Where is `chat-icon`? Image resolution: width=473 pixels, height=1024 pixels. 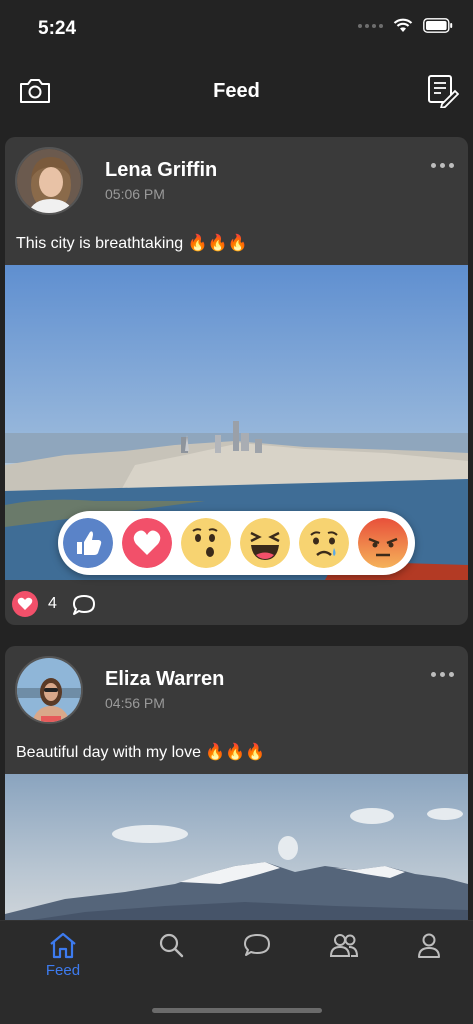 chat-icon is located at coordinates (257, 945).